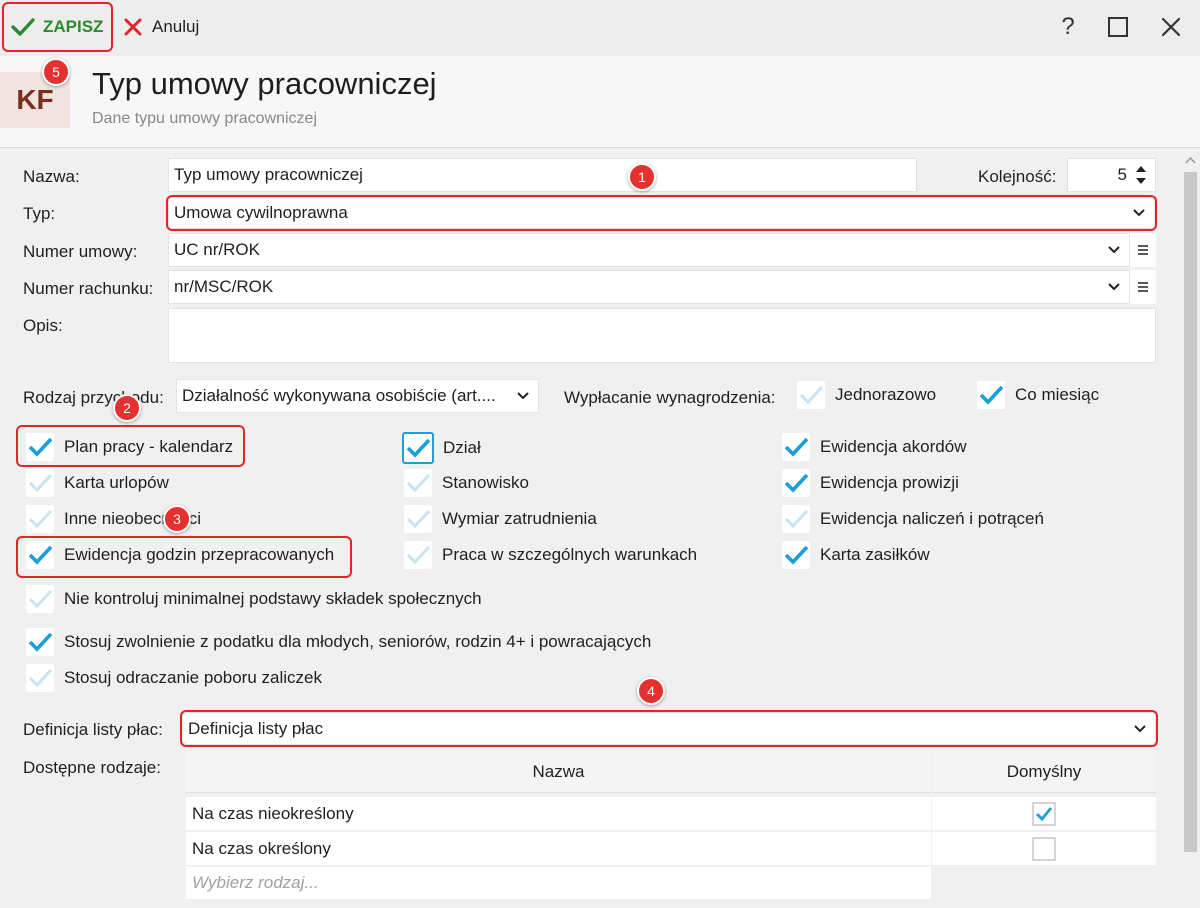 Image resolution: width=1200 pixels, height=908 pixels. I want to click on ewidencja-naliczen-checkbox: Ewidencja naliczeń i potrąceń, so click(912, 519).